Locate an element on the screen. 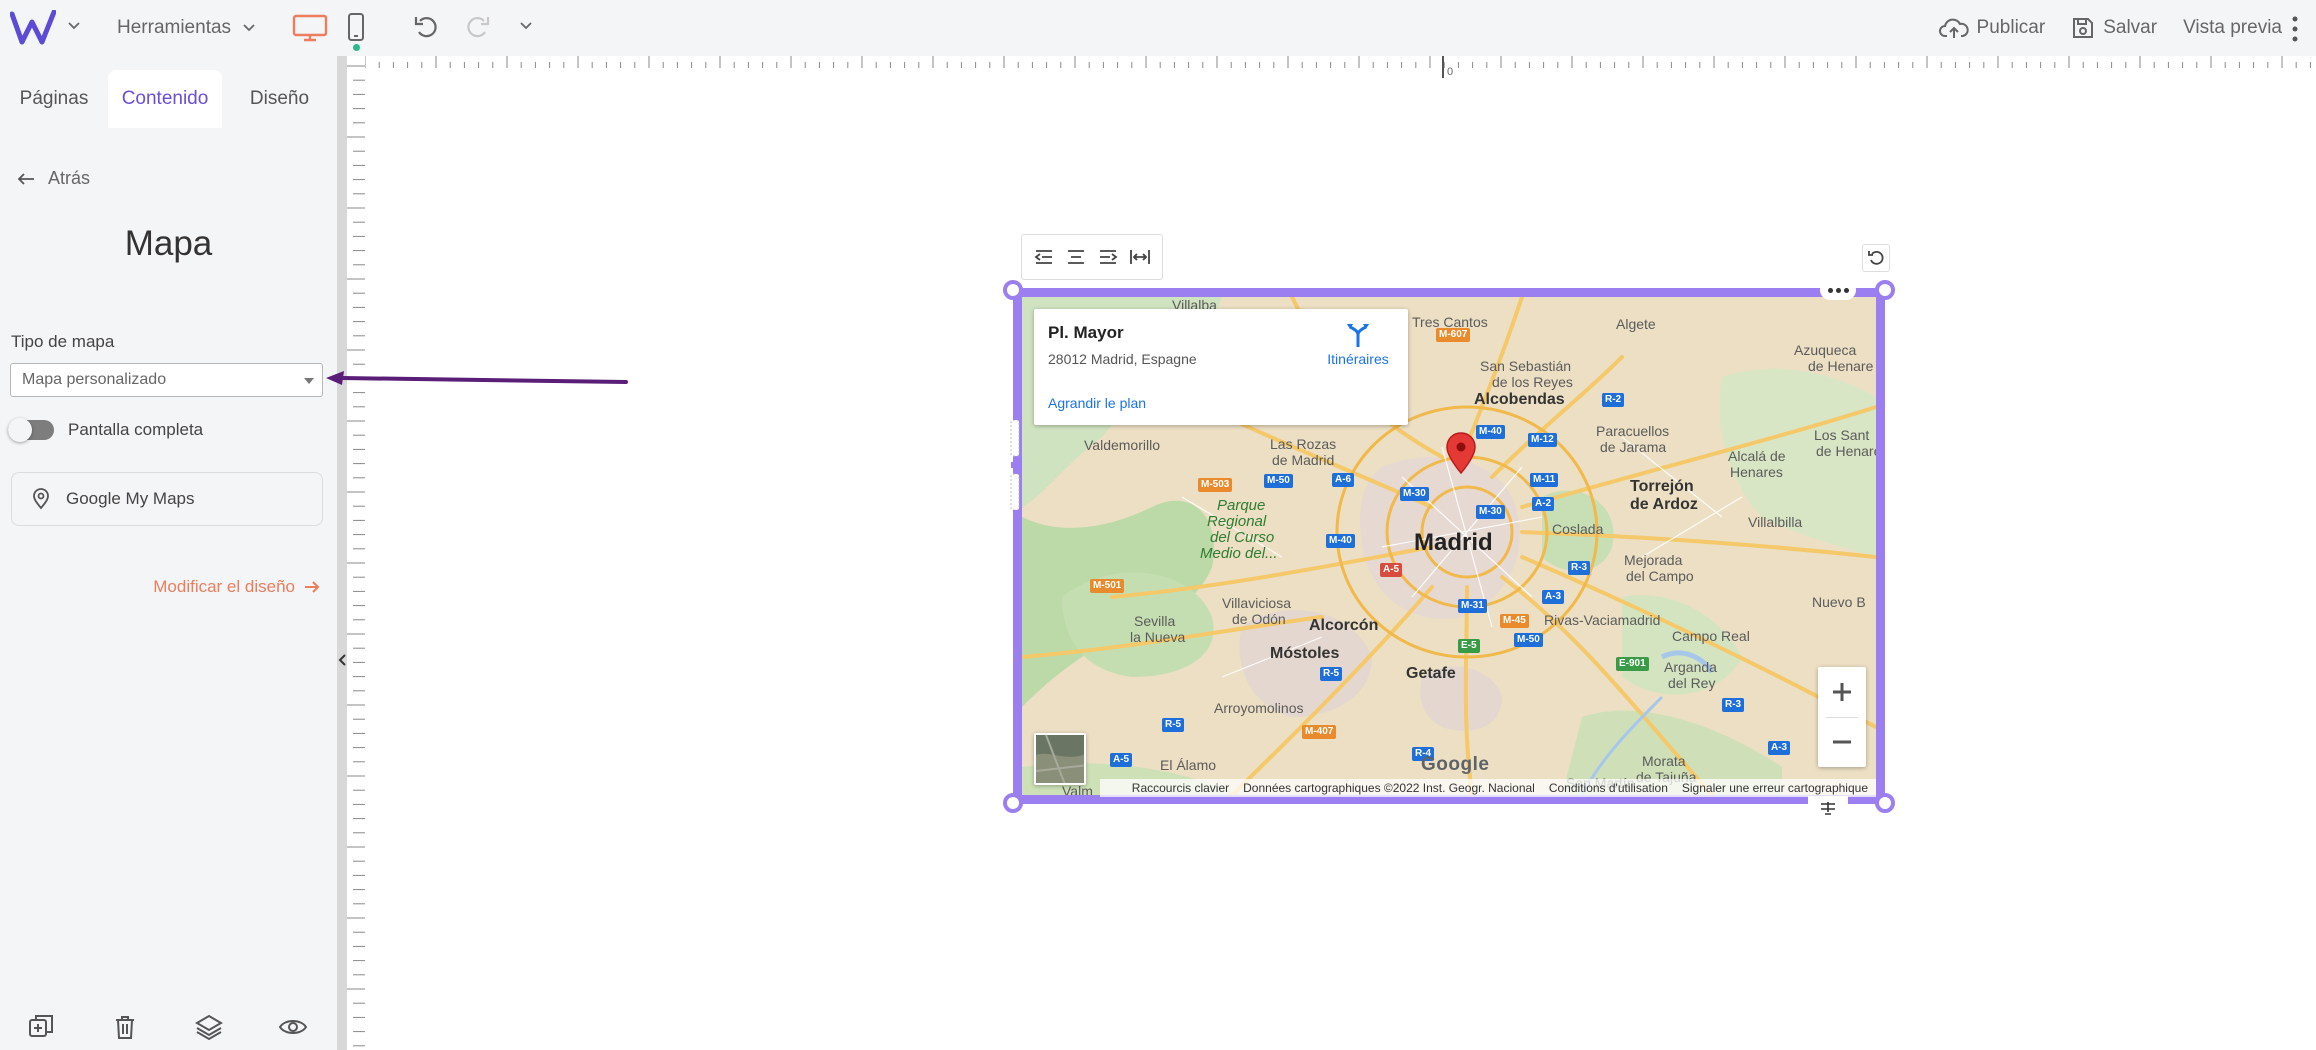 The image size is (2316, 1050). road-shield: M-40 is located at coordinates (1490, 432).